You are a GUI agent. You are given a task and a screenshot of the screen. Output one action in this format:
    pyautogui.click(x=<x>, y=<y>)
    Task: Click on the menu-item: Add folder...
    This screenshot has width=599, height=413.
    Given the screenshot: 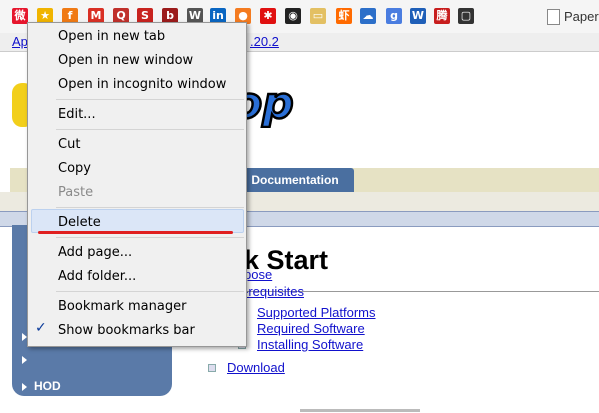 What is the action you would take?
    pyautogui.click(x=97, y=276)
    